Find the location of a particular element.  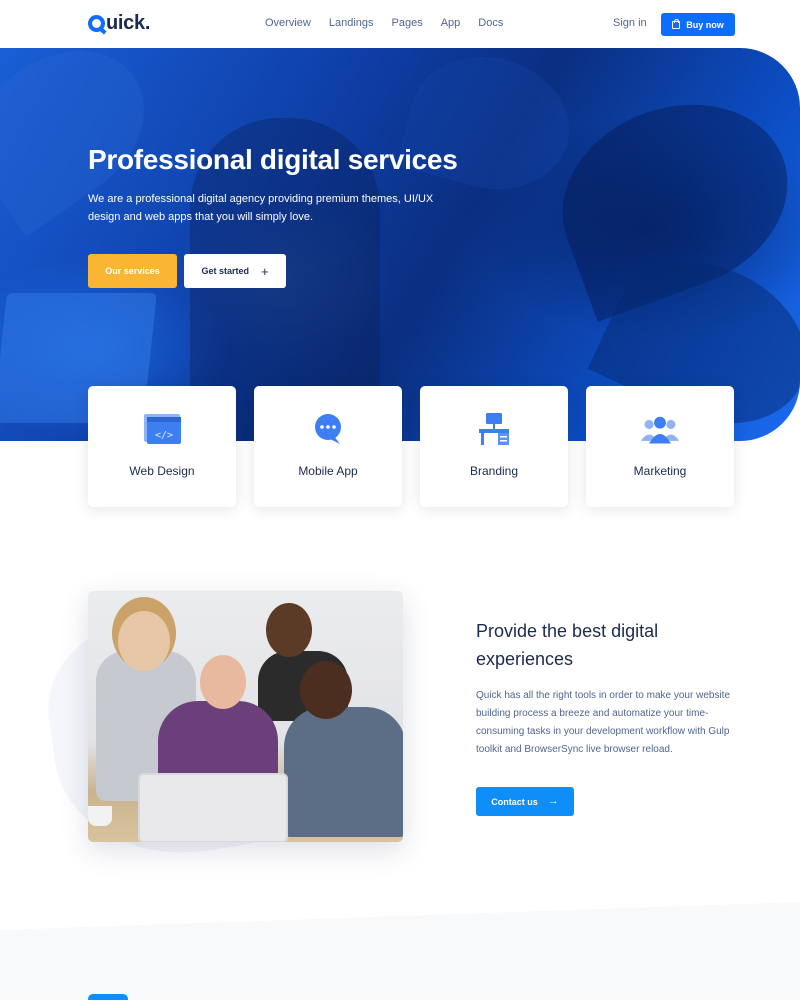

service-label: Branding is located at coordinates (494, 471).